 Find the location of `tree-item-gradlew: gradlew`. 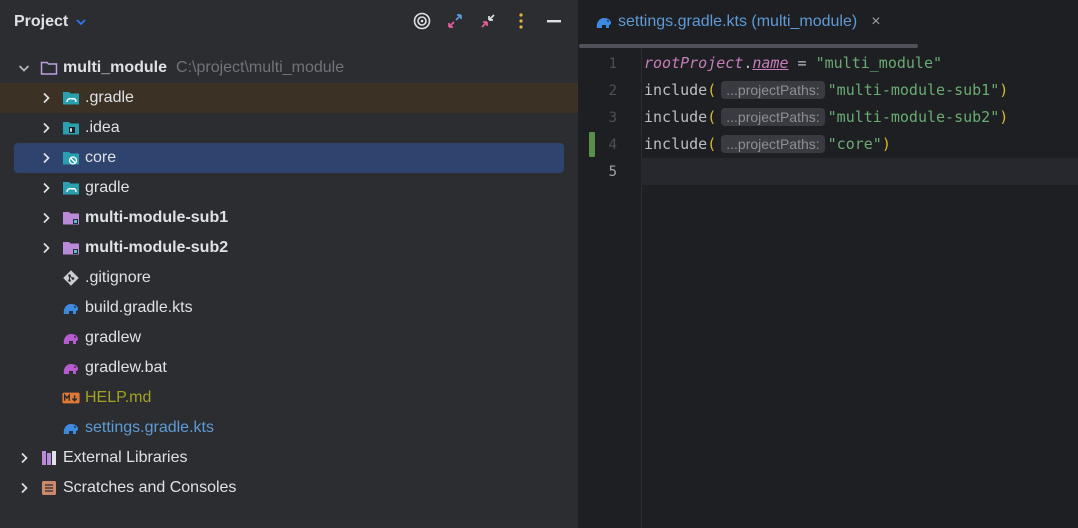

tree-item-gradlew: gradlew is located at coordinates (289, 338).